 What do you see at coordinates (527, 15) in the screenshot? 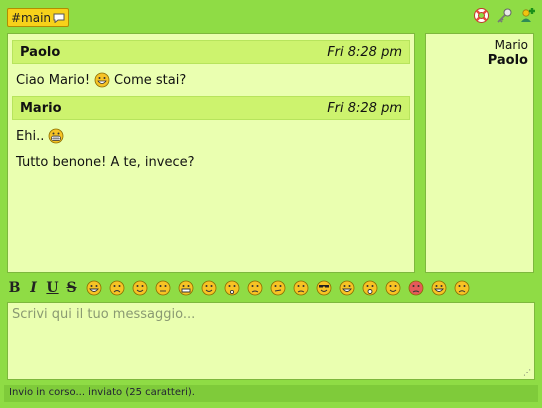
I see `add-user-icon` at bounding box center [527, 15].